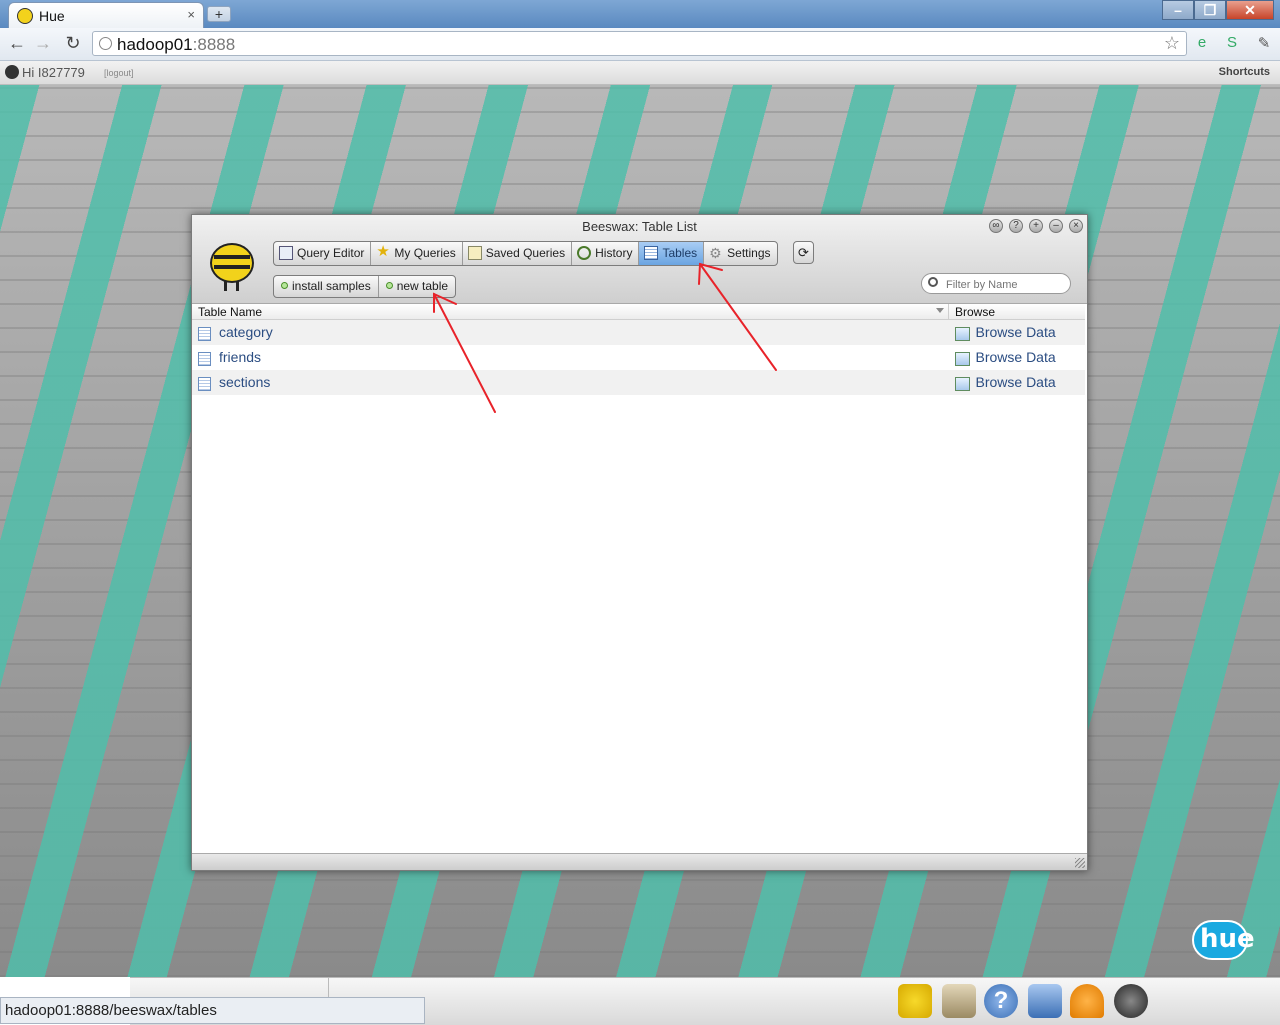 The width and height of the screenshot is (1280, 1025). I want to click on annotation-arrow-tables, so click(738, 317).